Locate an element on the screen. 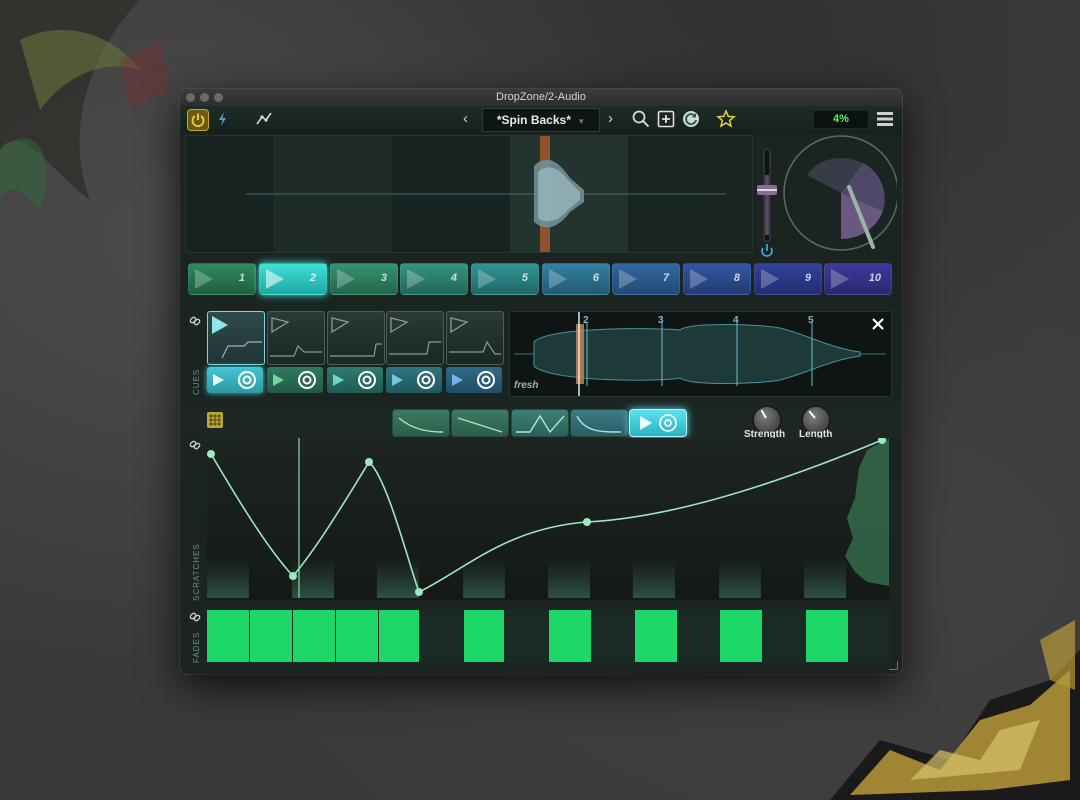 The image size is (1080, 800). sample-name: fresh is located at coordinates (526, 385).